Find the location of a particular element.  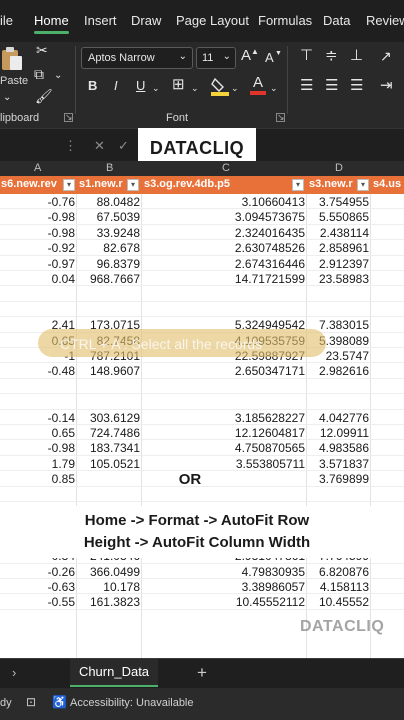

table-cell: 3.571837 is located at coordinates (344, 464).